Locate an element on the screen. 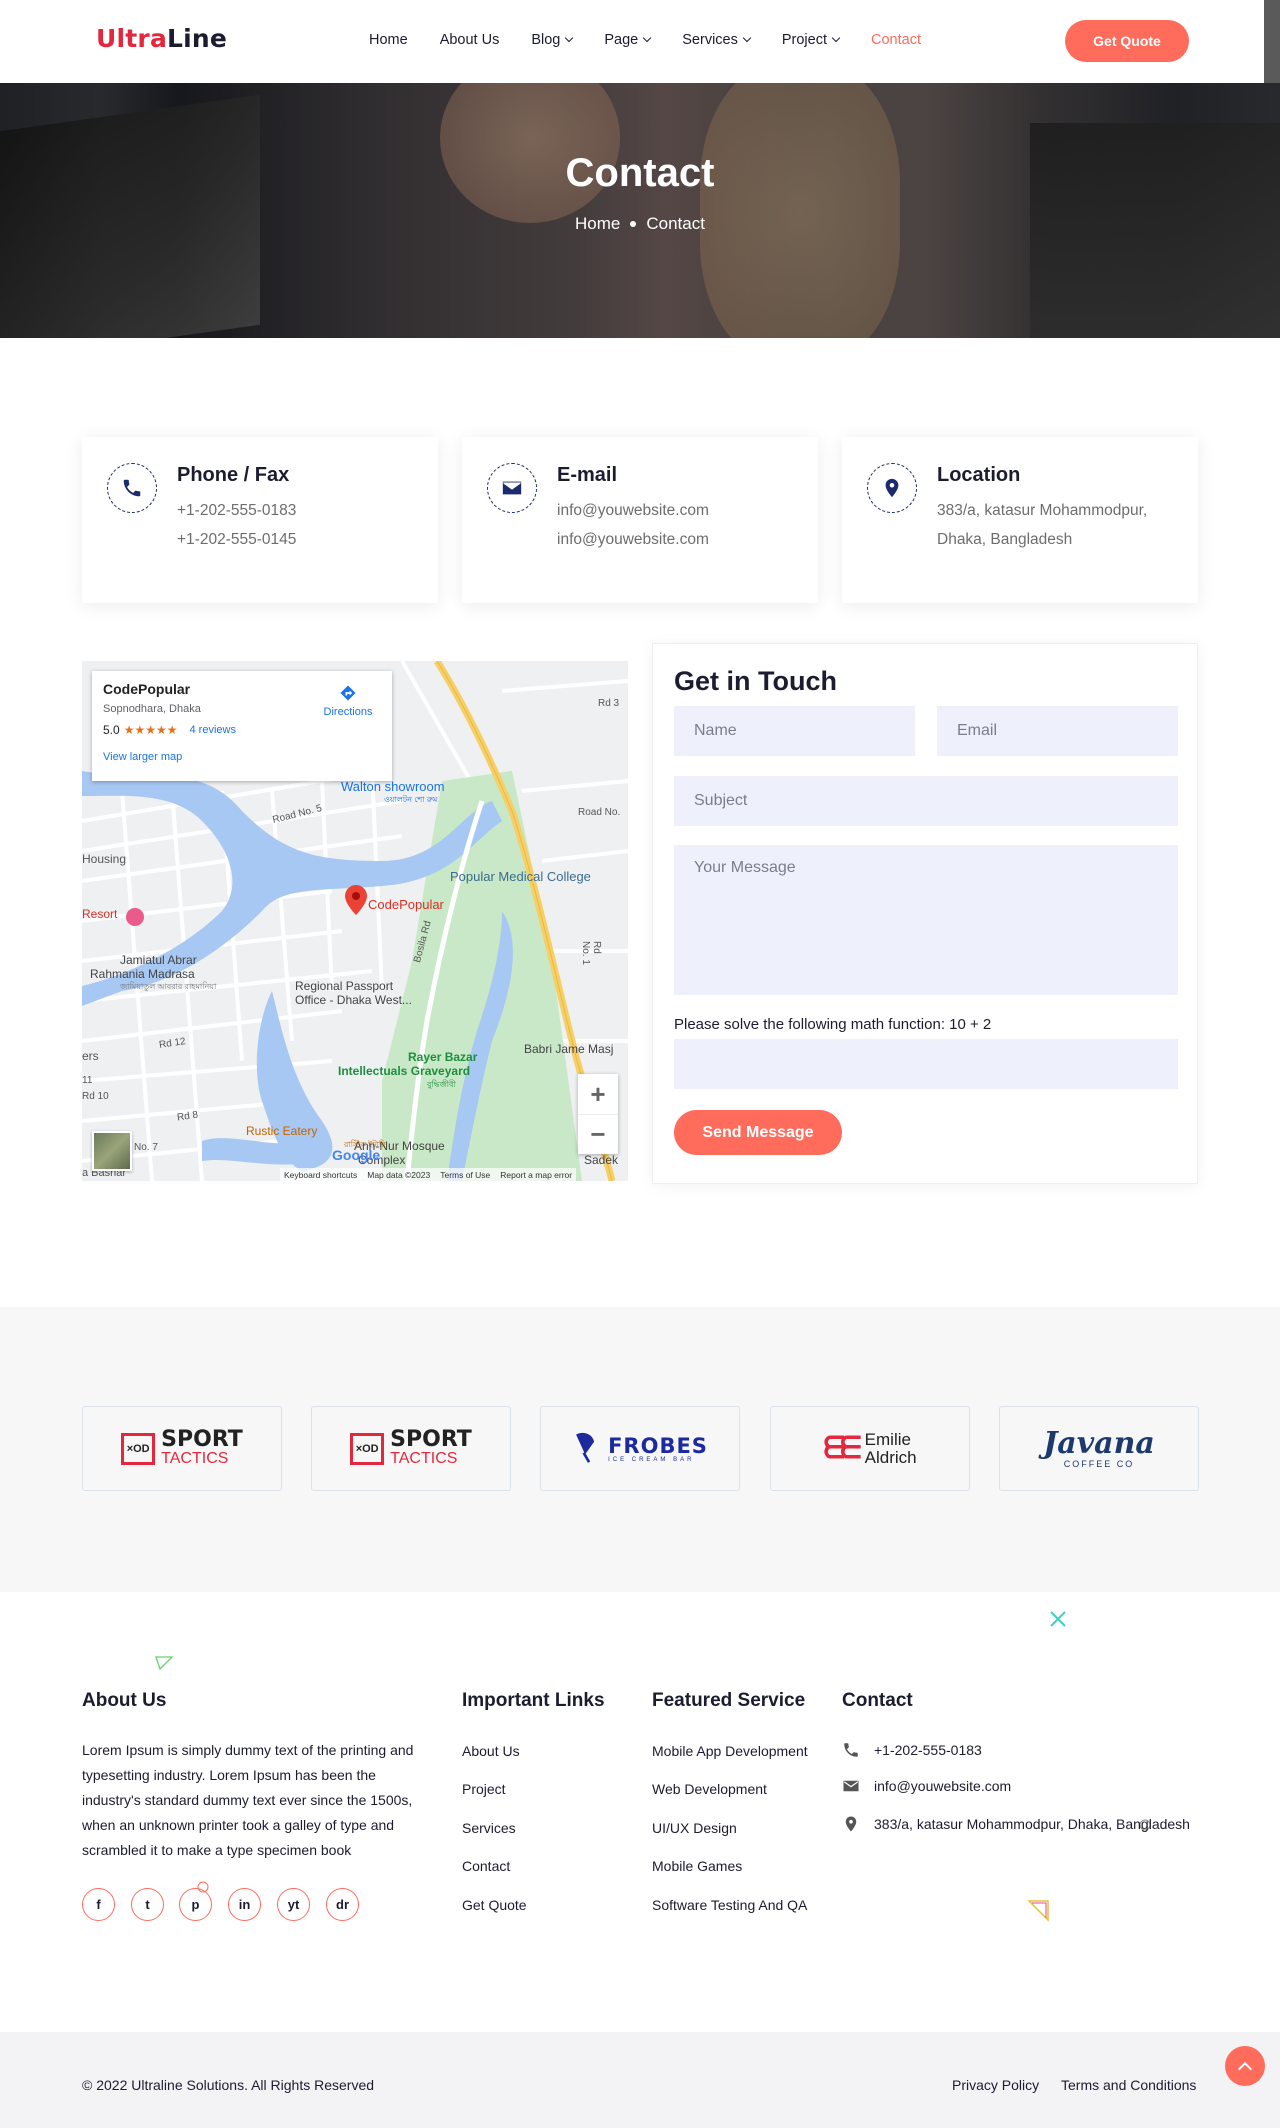 This screenshot has height=2128, width=1280. footer-contact-title: Contact is located at coordinates (877, 1700).